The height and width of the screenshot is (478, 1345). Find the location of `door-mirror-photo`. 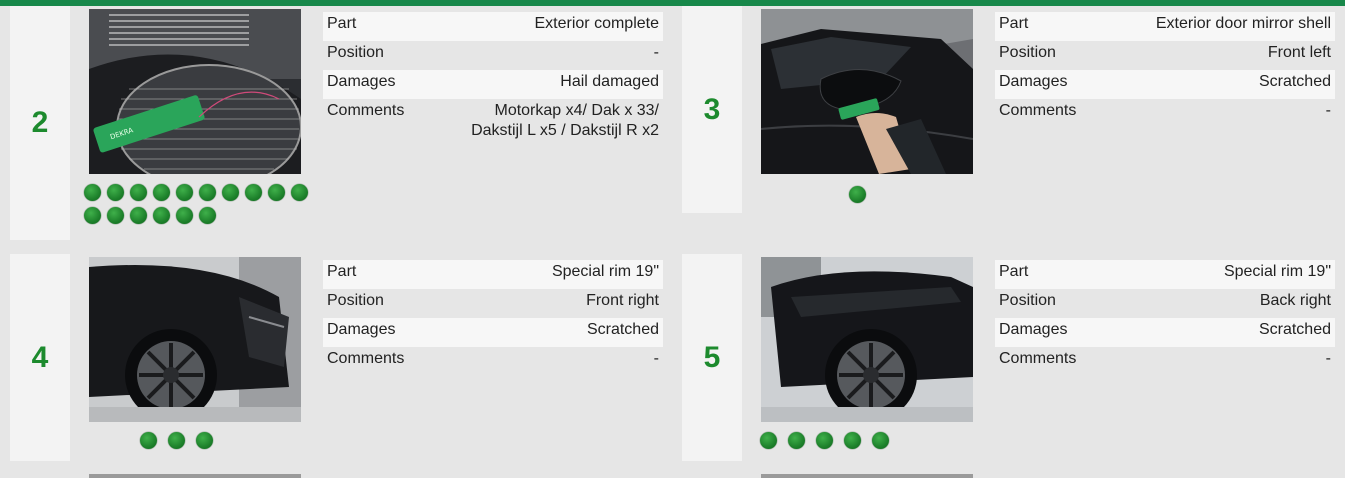

door-mirror-photo is located at coordinates (867, 91).